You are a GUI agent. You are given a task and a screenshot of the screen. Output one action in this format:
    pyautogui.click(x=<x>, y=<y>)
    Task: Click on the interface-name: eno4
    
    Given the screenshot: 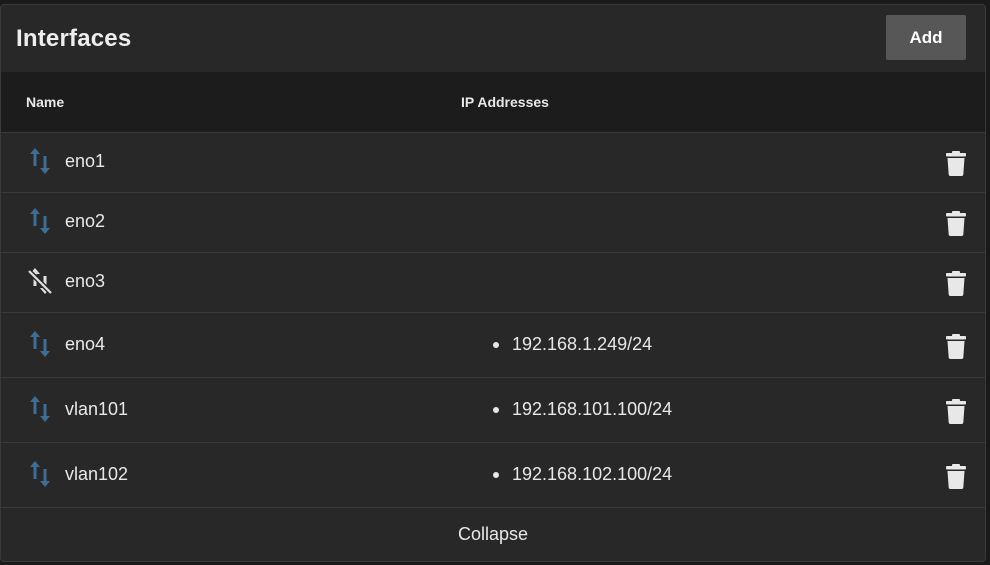 What is the action you would take?
    pyautogui.click(x=85, y=344)
    